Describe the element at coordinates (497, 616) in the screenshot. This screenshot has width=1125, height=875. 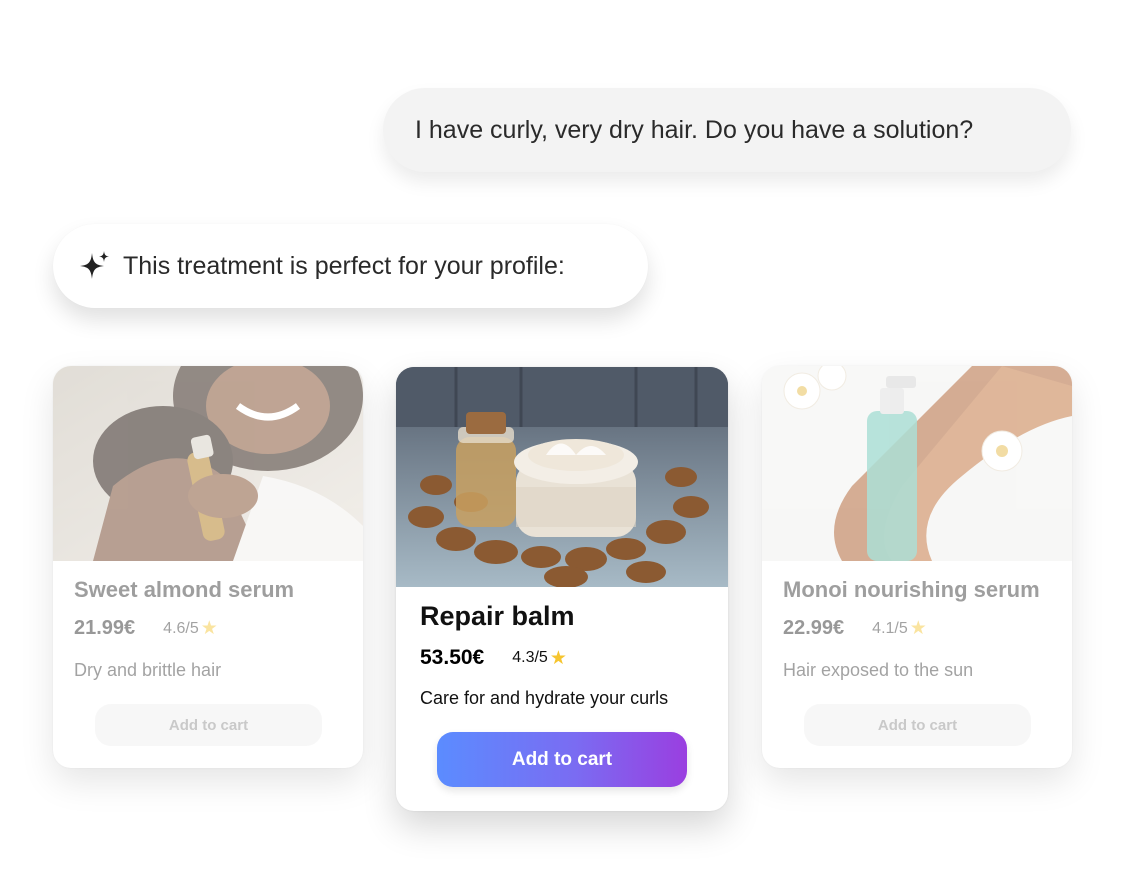
I see `product-name: Repair balm` at that location.